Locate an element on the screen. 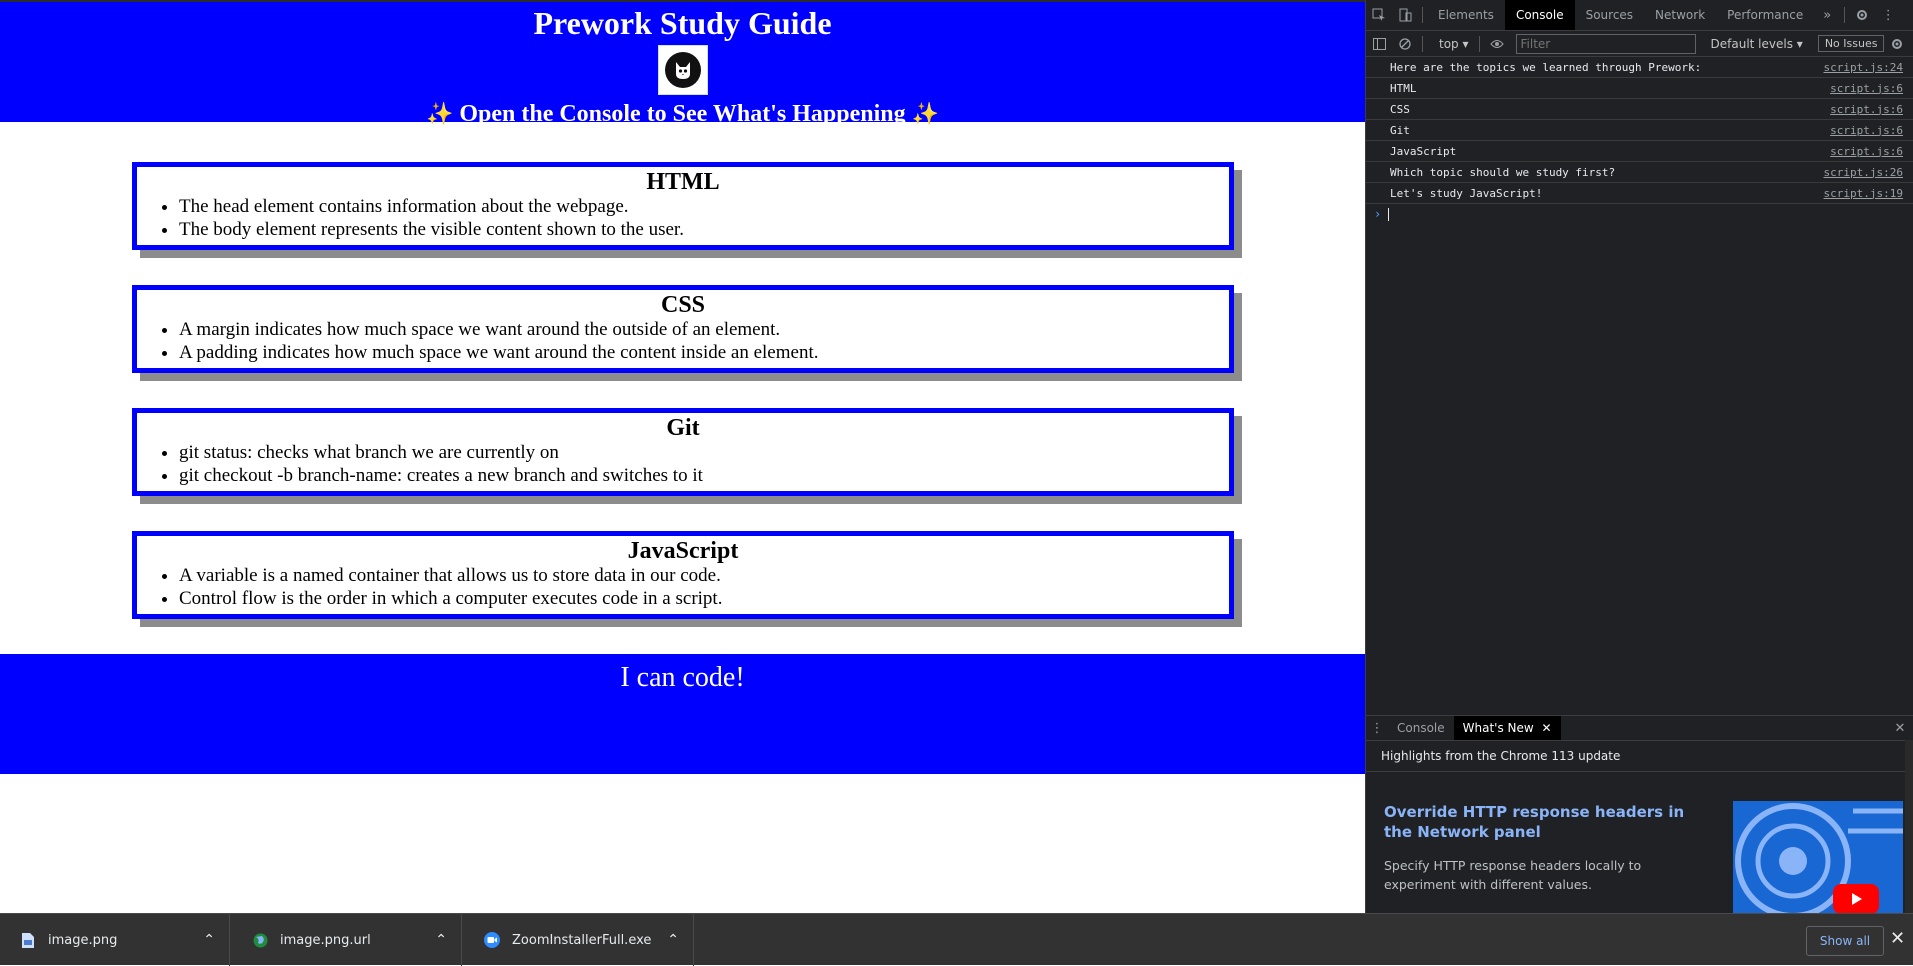 The image size is (1913, 966). download-filename: image.png is located at coordinates (83, 940).